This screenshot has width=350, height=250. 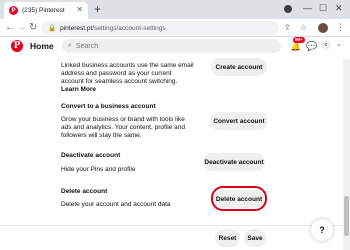 I want to click on deactivate-desc: Hide your Pins and profile, so click(x=98, y=169).